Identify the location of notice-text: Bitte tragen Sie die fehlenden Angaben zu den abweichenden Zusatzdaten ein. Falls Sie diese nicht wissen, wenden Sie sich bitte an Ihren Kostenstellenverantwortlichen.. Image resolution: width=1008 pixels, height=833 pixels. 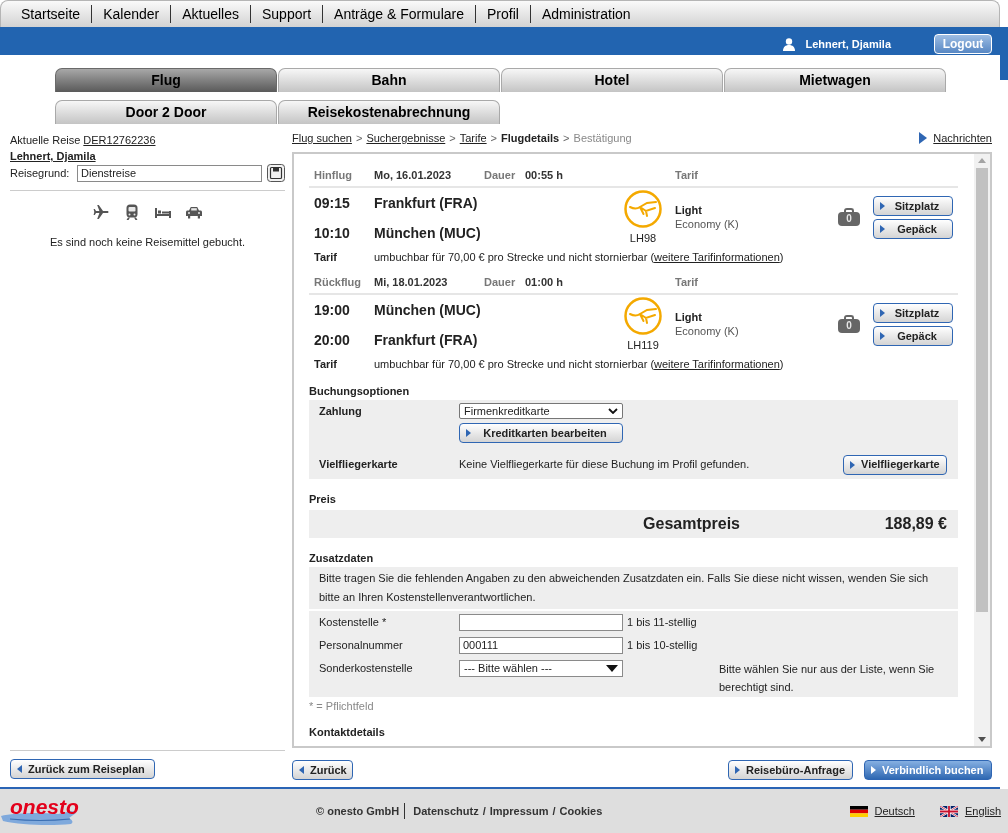
(633, 588).